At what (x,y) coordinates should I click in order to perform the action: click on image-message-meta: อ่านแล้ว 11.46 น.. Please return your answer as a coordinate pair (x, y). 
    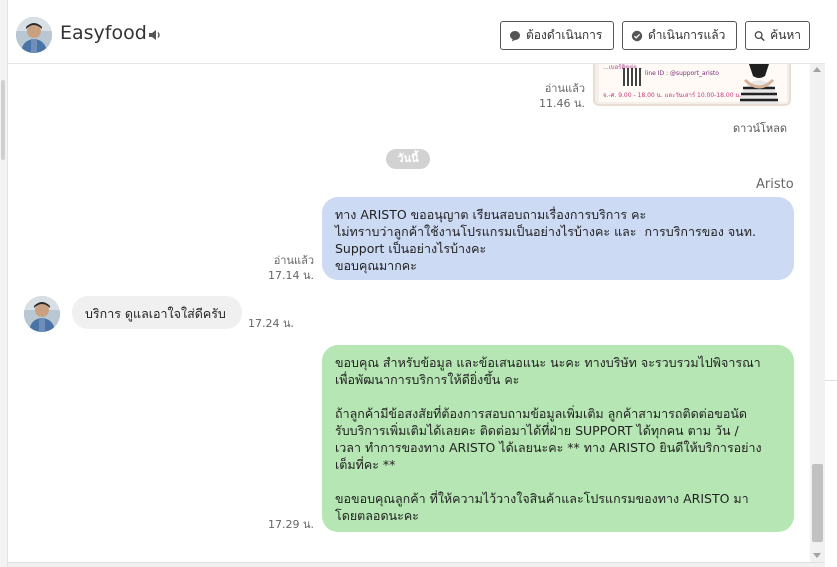
    Looking at the image, I should click on (552, 96).